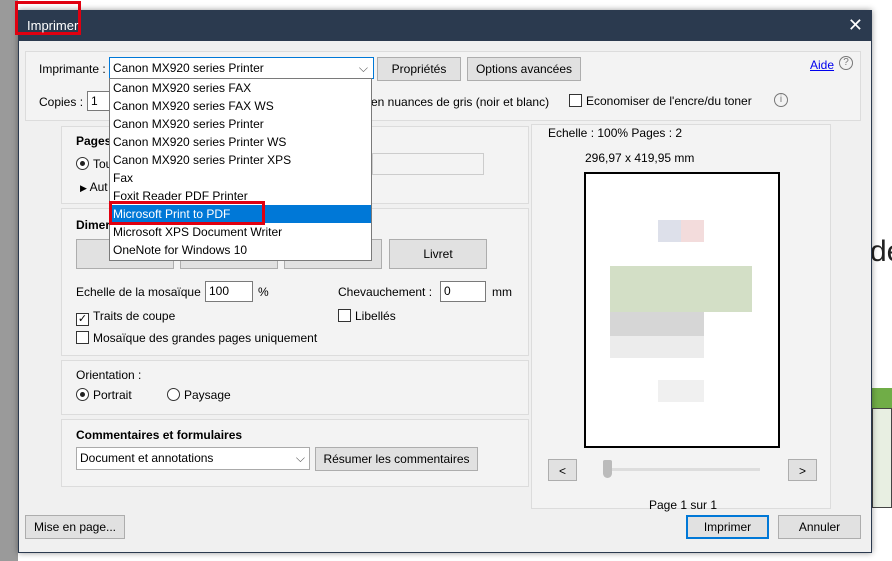  What do you see at coordinates (882, 398) in the screenshot?
I see `background-table-header` at bounding box center [882, 398].